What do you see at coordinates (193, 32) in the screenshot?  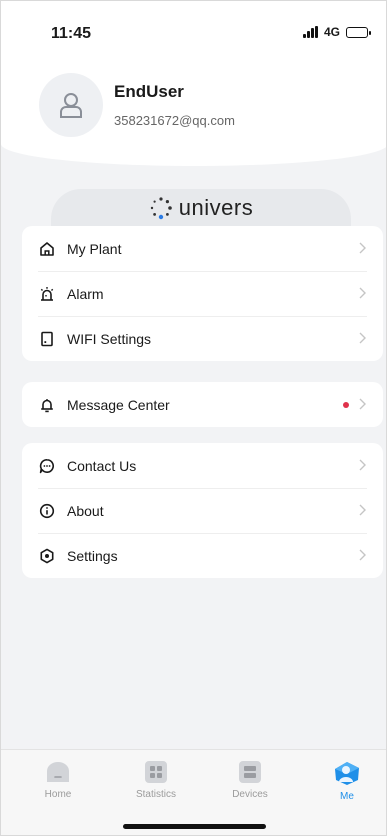 I see `status-bar: 11:45 4G` at bounding box center [193, 32].